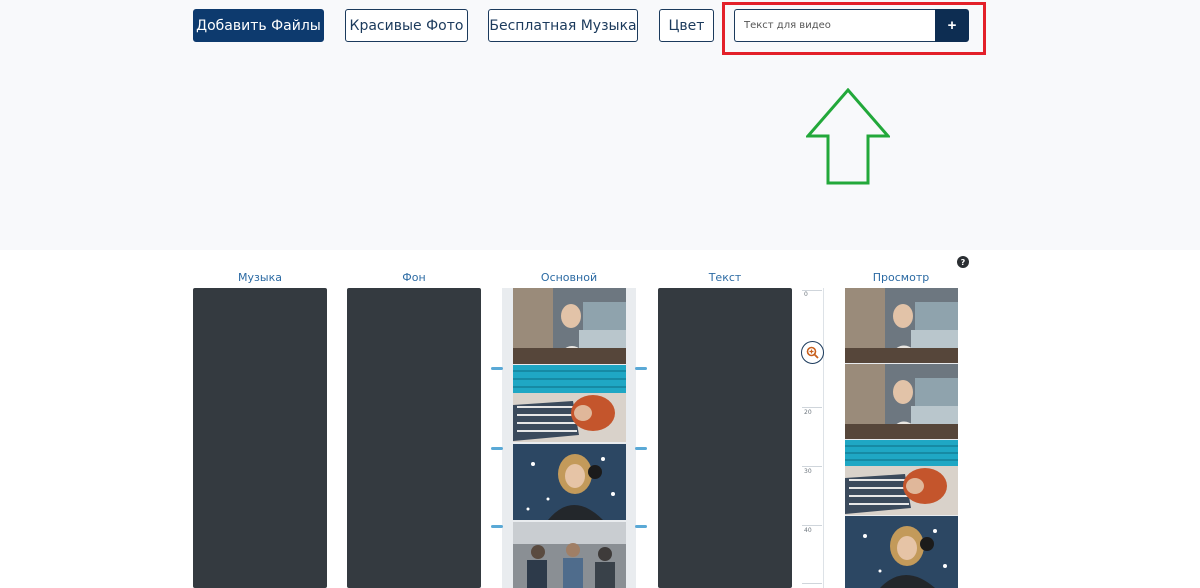 This screenshot has height=588, width=1200. What do you see at coordinates (414, 277) in the screenshot?
I see `column-label-background: Фон` at bounding box center [414, 277].